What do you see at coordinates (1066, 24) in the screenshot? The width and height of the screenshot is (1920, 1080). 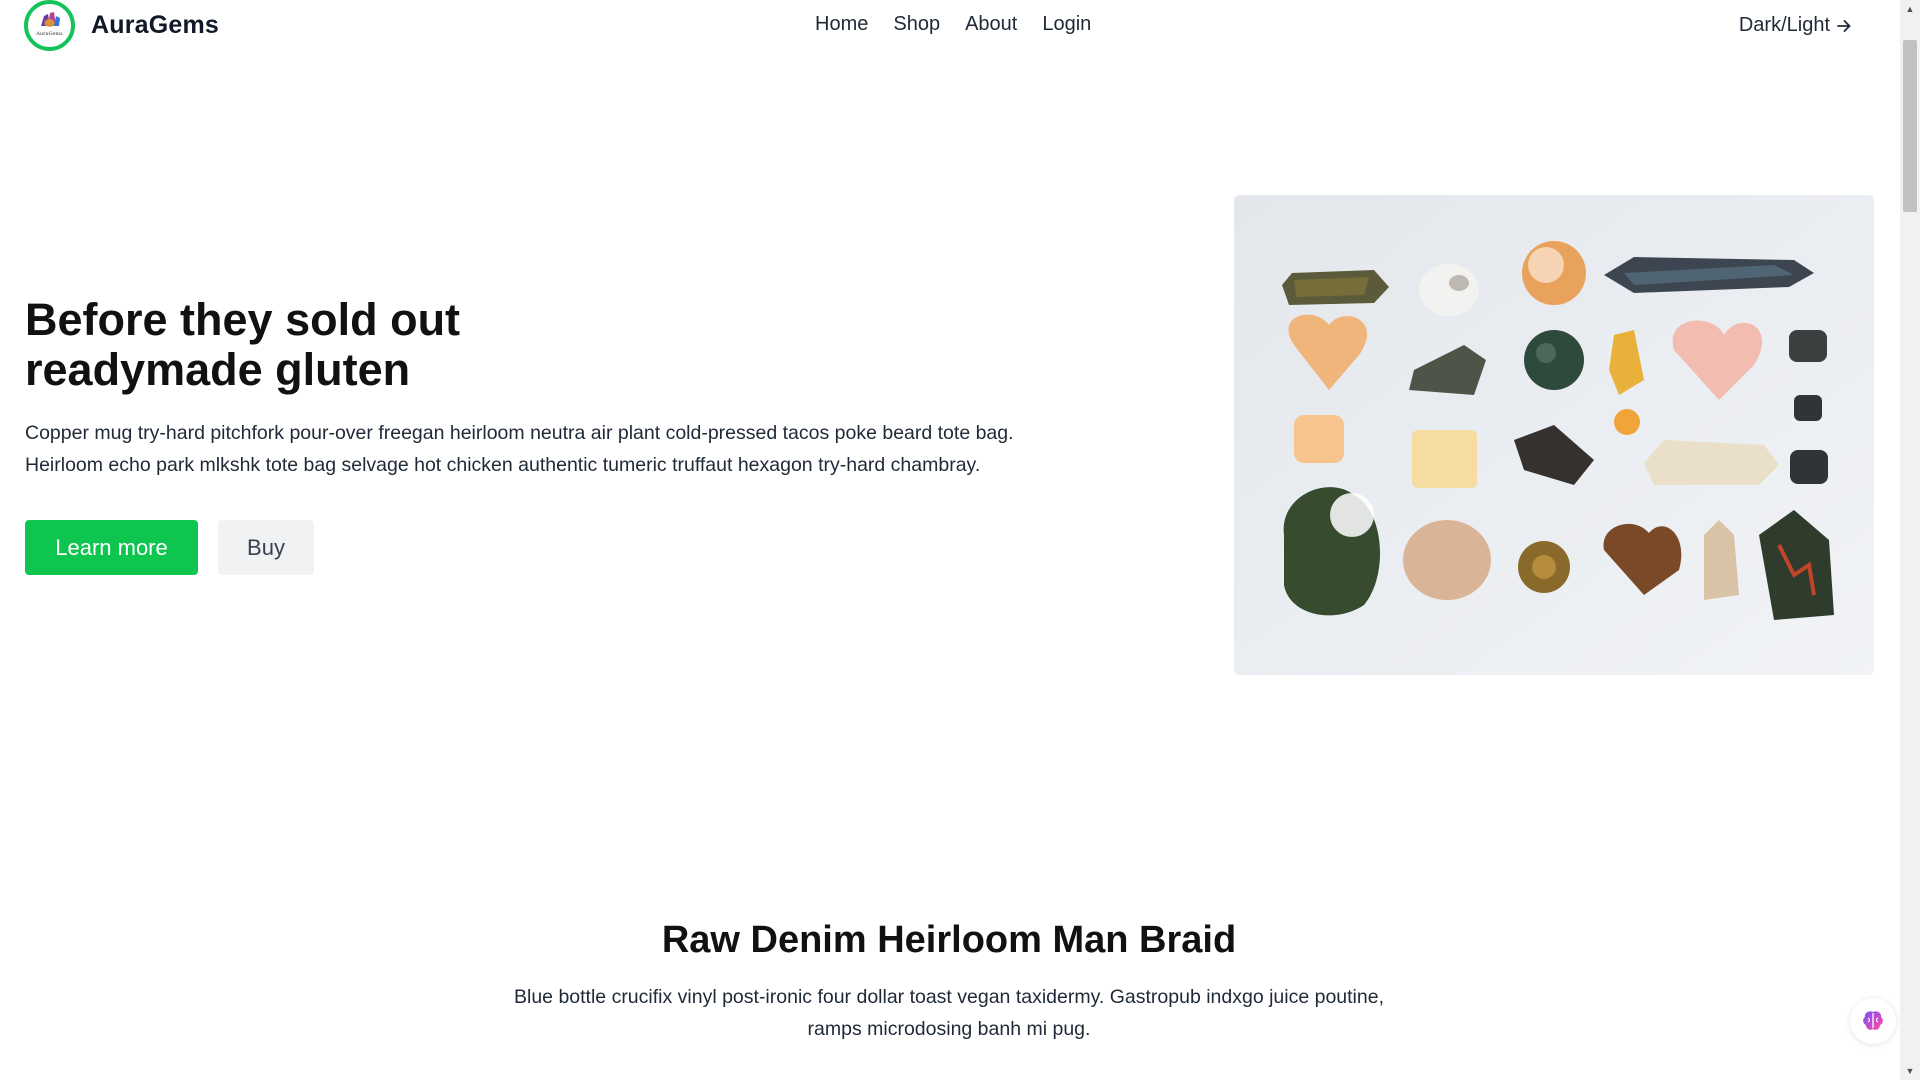 I see `nav-login: Login` at bounding box center [1066, 24].